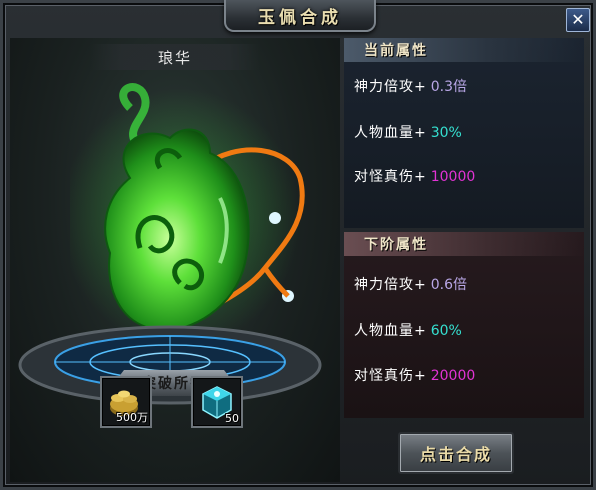 Image resolution: width=596 pixels, height=490 pixels. What do you see at coordinates (126, 402) in the screenshot?
I see `material-slot-gold: 500万` at bounding box center [126, 402].